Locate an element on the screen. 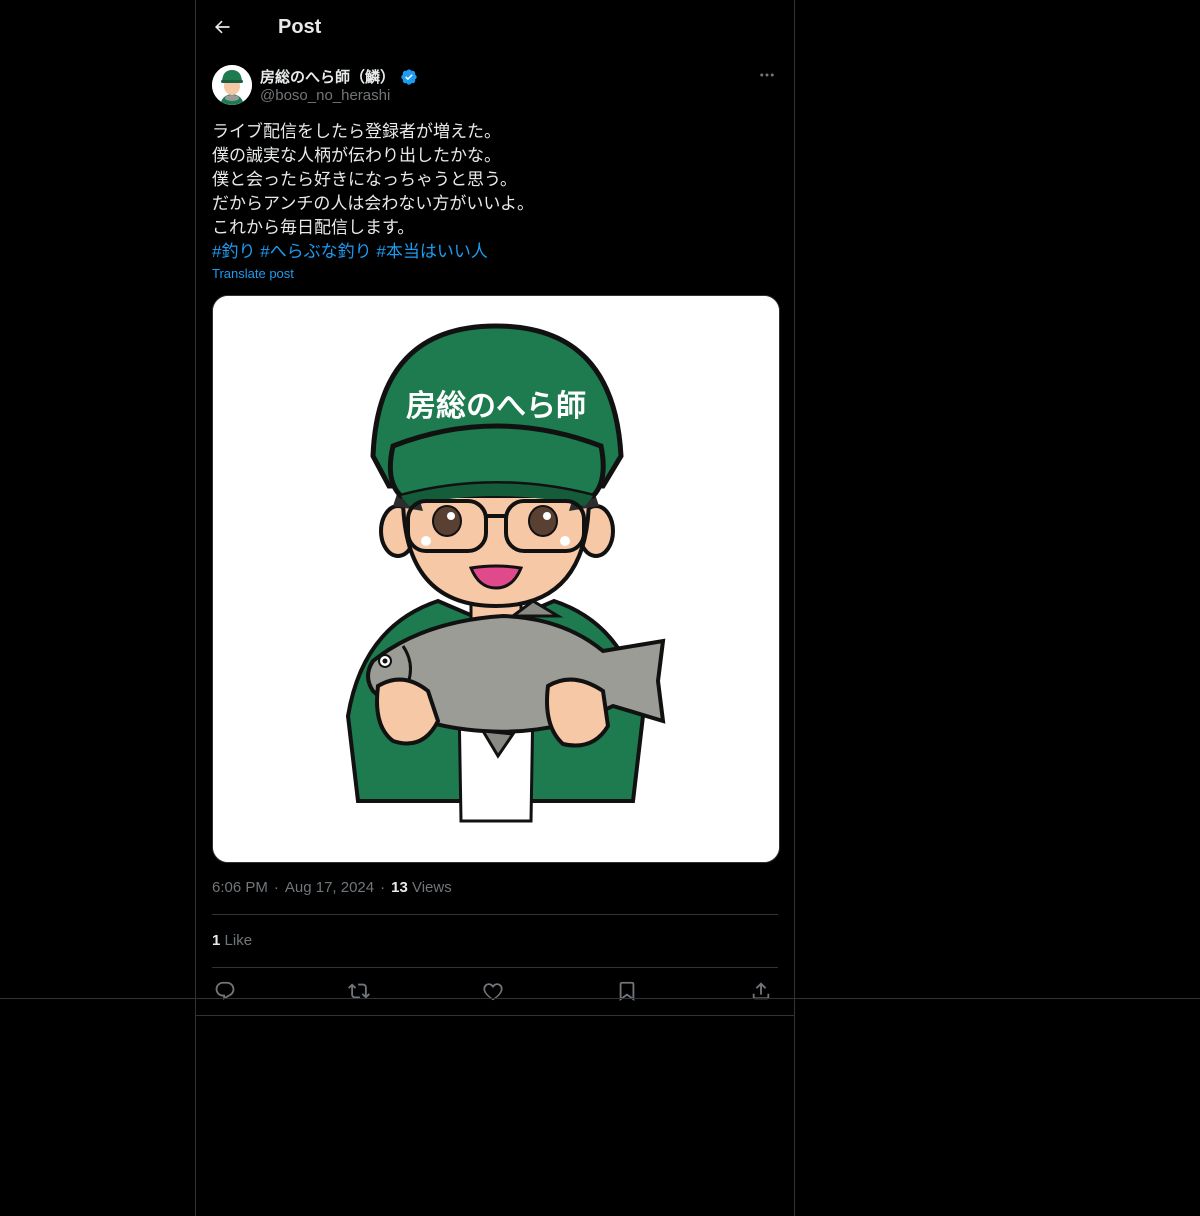  reply-button is located at coordinates (225, 991).